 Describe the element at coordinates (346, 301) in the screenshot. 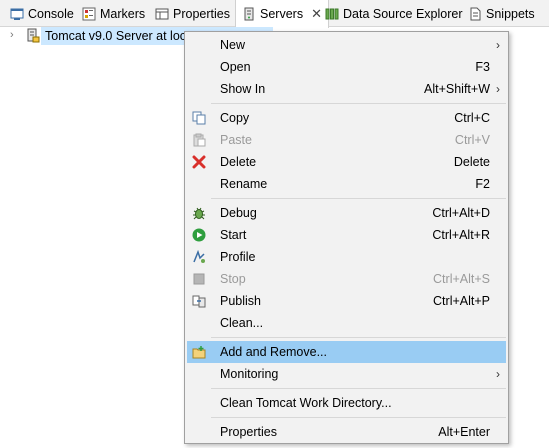

I see `menu-item-publish: Publish Ctrl+Alt+P` at that location.